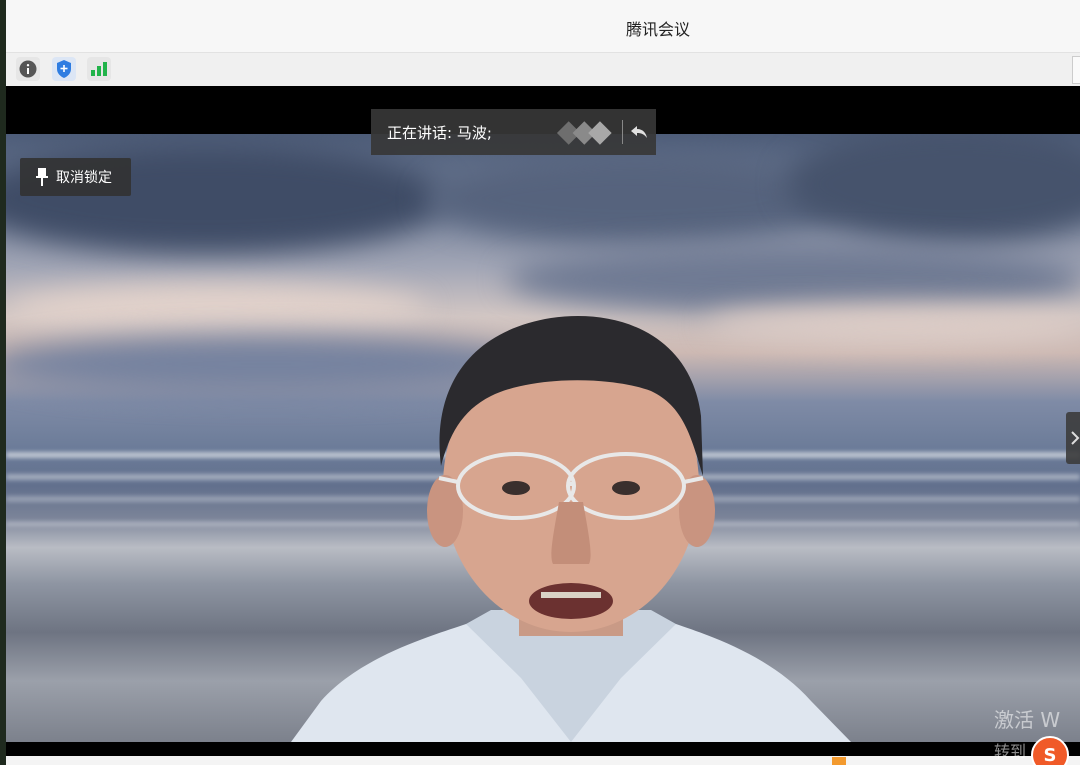 The width and height of the screenshot is (1080, 765). I want to click on unpin-label: 取消锁定, so click(84, 178).